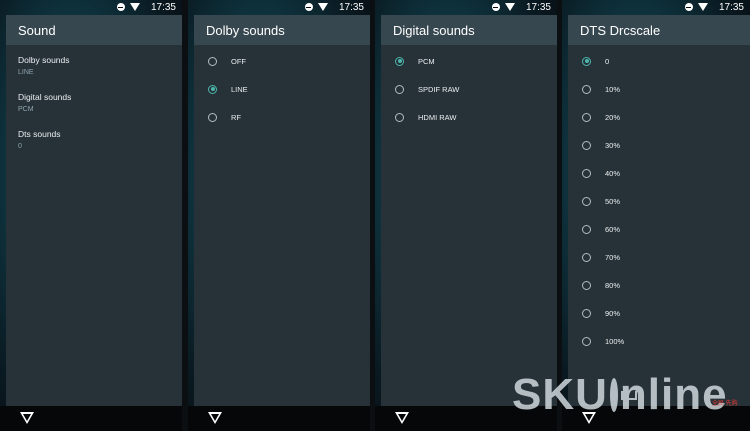  I want to click on radio-label: 20%, so click(613, 117).